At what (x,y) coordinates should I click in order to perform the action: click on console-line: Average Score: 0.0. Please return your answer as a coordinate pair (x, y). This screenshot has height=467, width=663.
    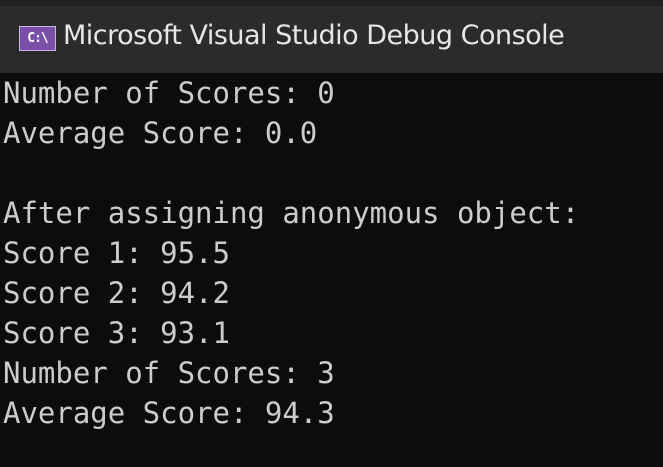
    Looking at the image, I should click on (160, 133).